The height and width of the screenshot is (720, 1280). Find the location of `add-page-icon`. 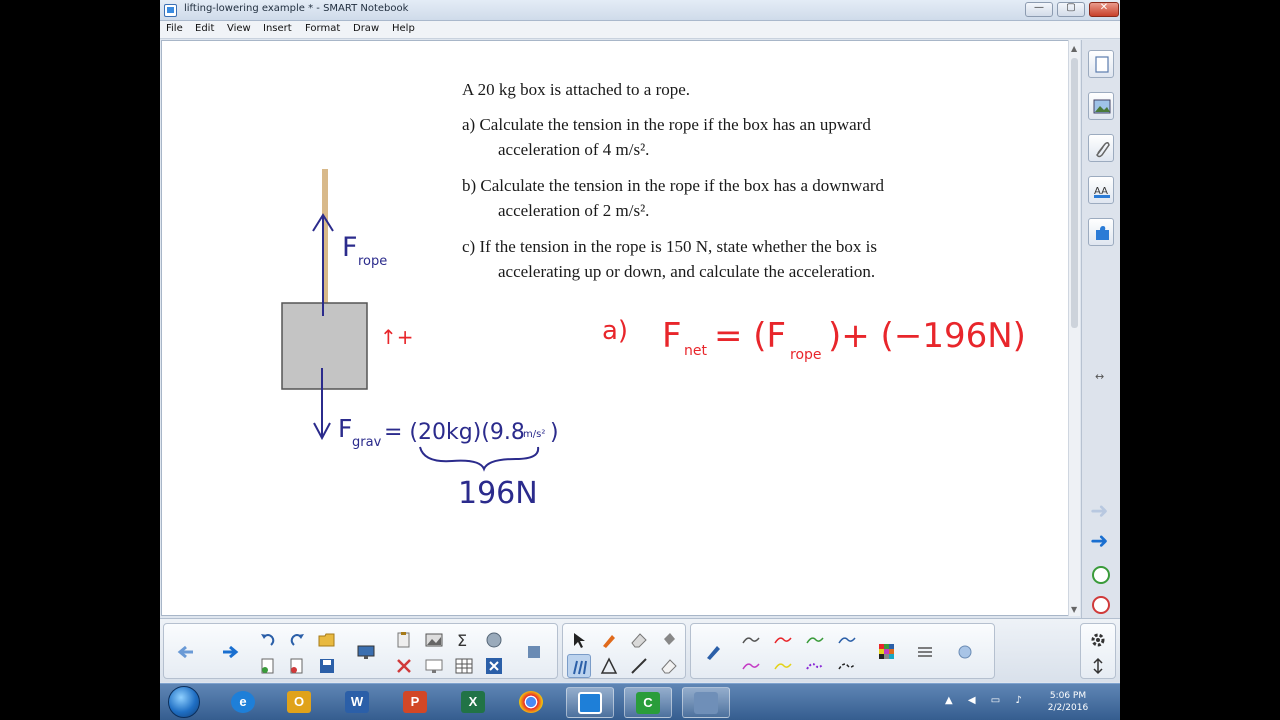

add-page-icon is located at coordinates (1101, 575).